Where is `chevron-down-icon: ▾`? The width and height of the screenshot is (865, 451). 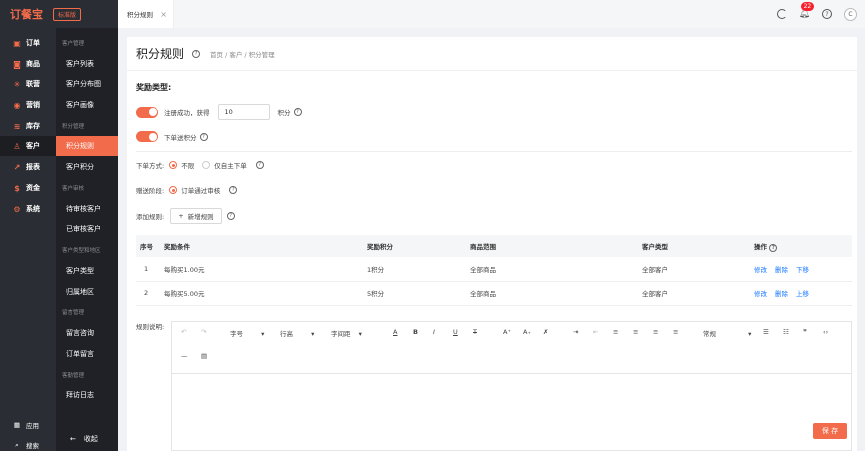
chevron-down-icon: ▾ is located at coordinates (313, 334).